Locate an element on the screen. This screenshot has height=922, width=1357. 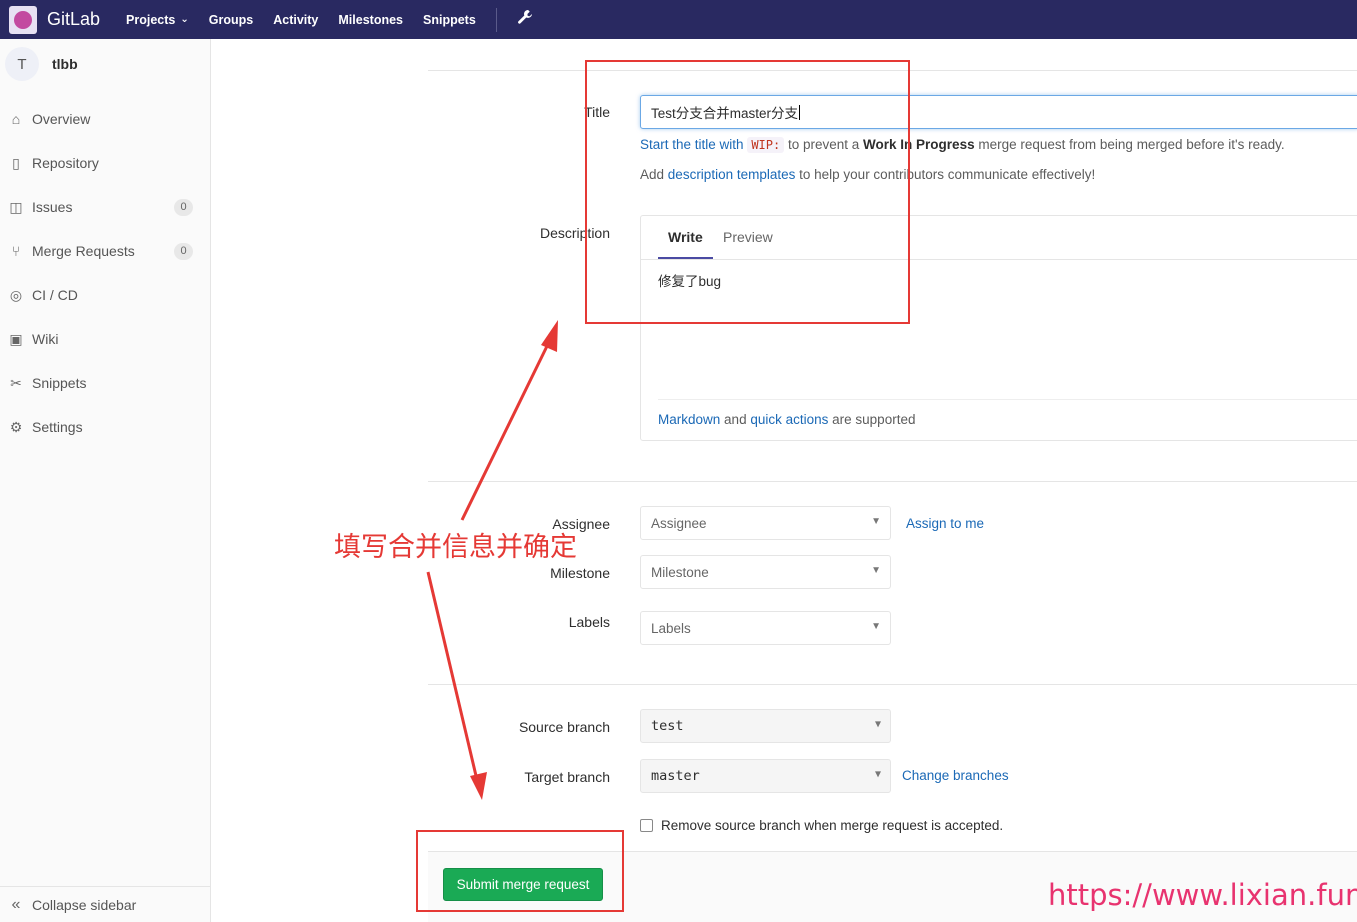
assignee-select: Assignee ▼ is located at coordinates (765, 523).